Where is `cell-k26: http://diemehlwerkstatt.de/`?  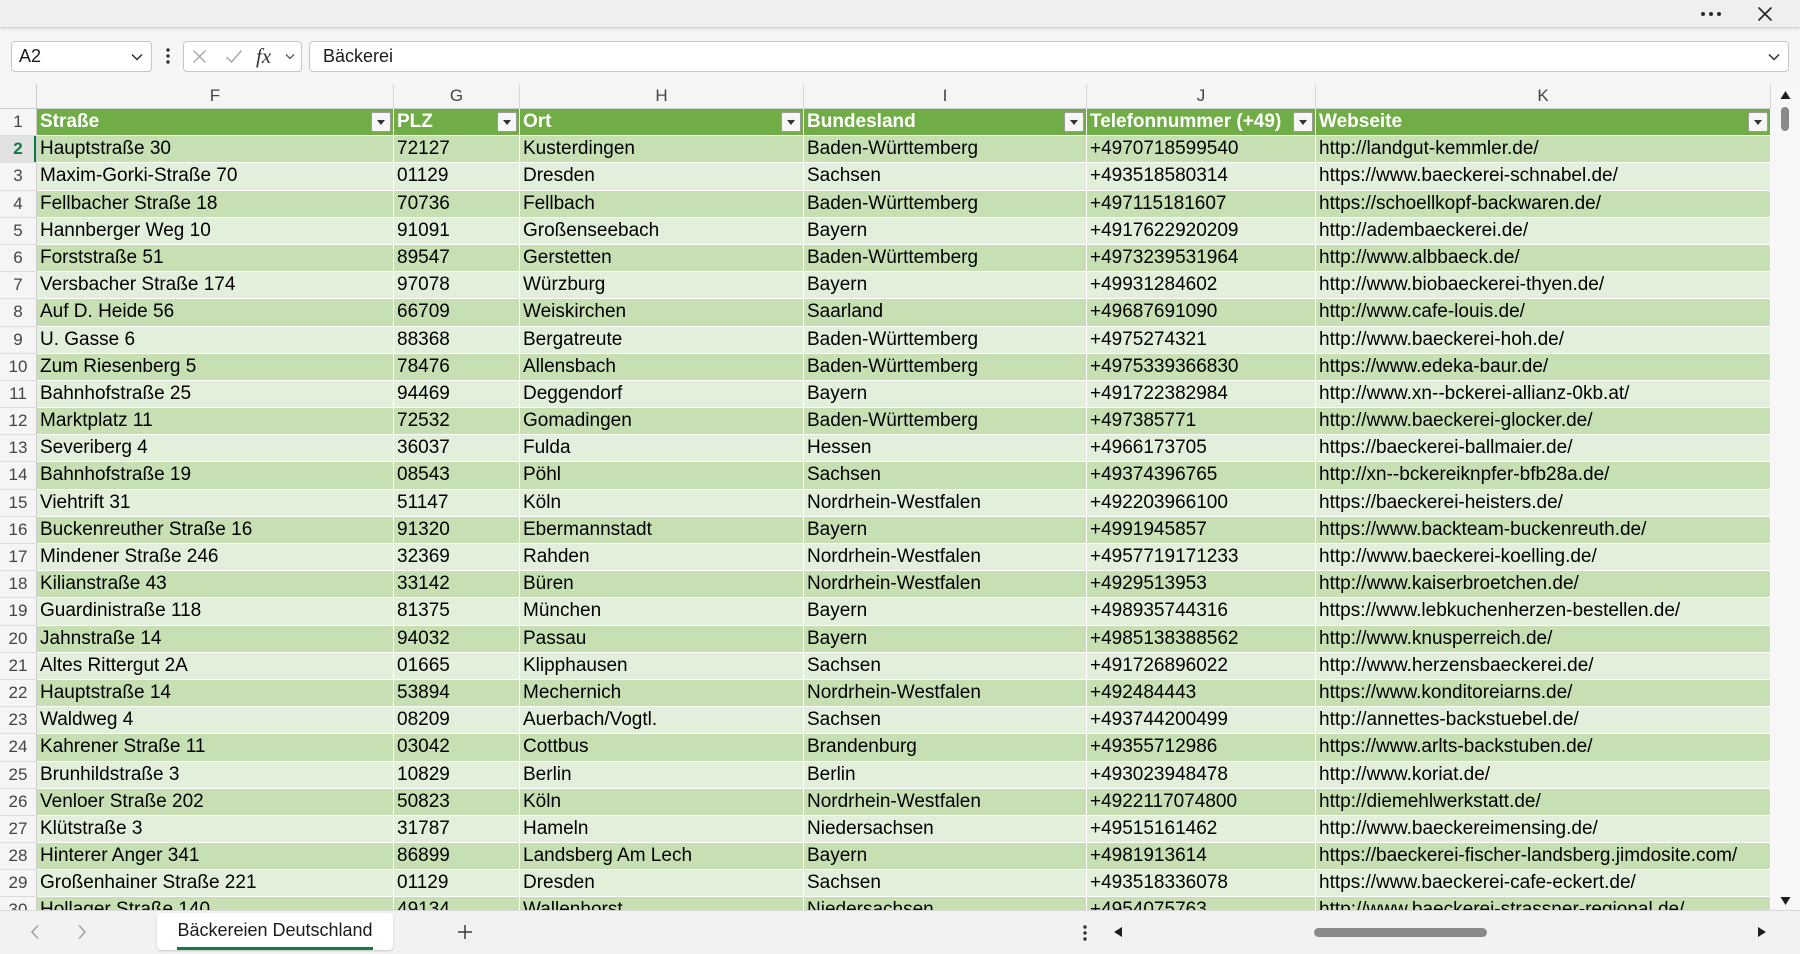
cell-k26: http://diemehlwerkstatt.de/ is located at coordinates (1543, 802).